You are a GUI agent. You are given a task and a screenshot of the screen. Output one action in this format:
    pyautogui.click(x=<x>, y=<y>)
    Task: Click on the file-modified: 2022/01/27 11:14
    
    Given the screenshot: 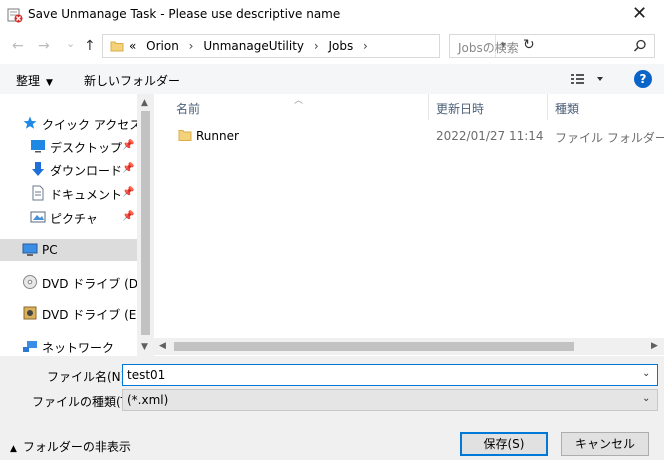 What is the action you would take?
    pyautogui.click(x=490, y=136)
    